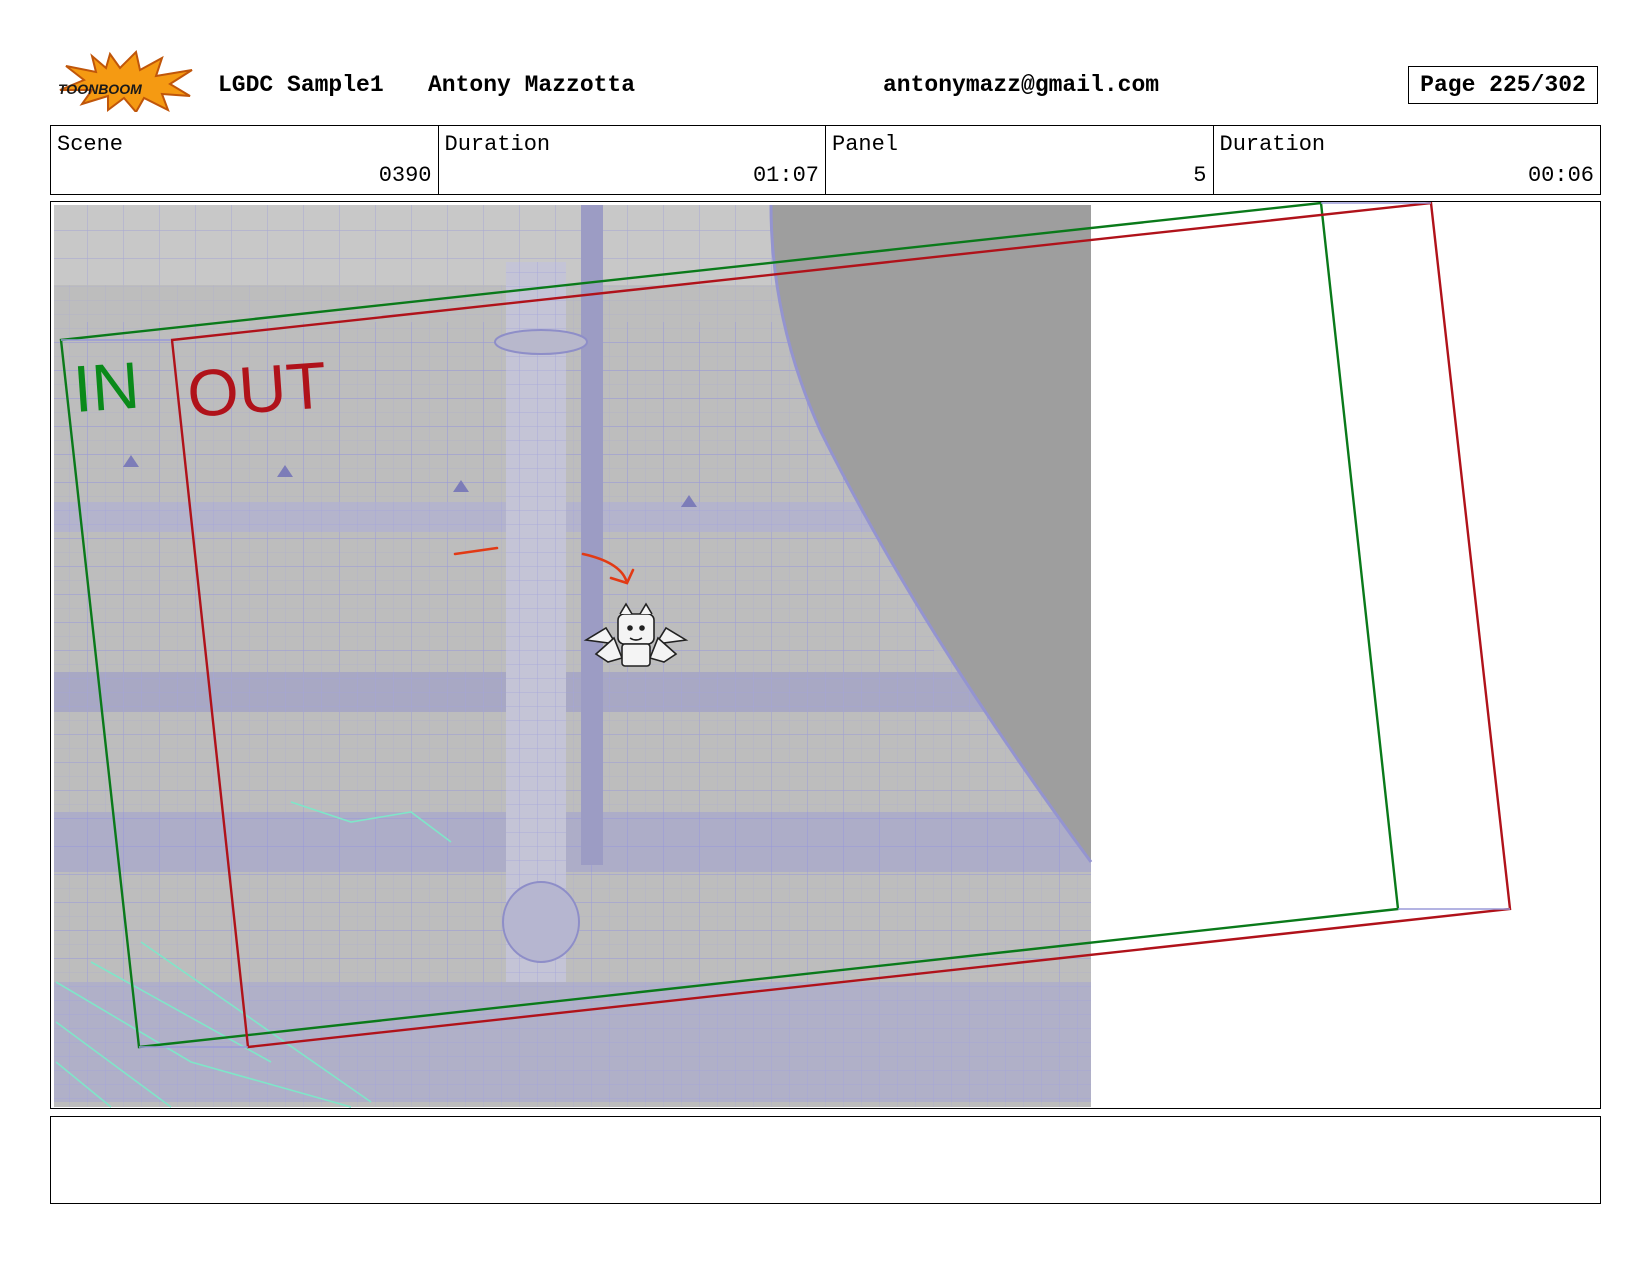 Image resolution: width=1648 pixels, height=1276 pixels. I want to click on in-label: IN, so click(106, 387).